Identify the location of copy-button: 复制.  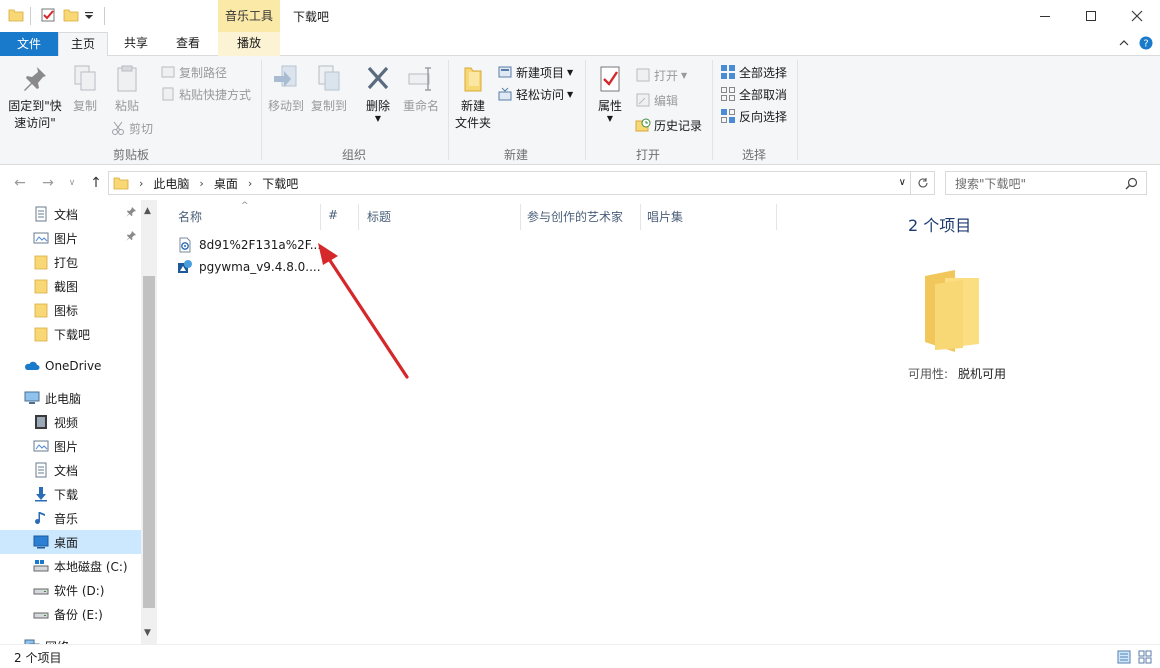
(85, 89).